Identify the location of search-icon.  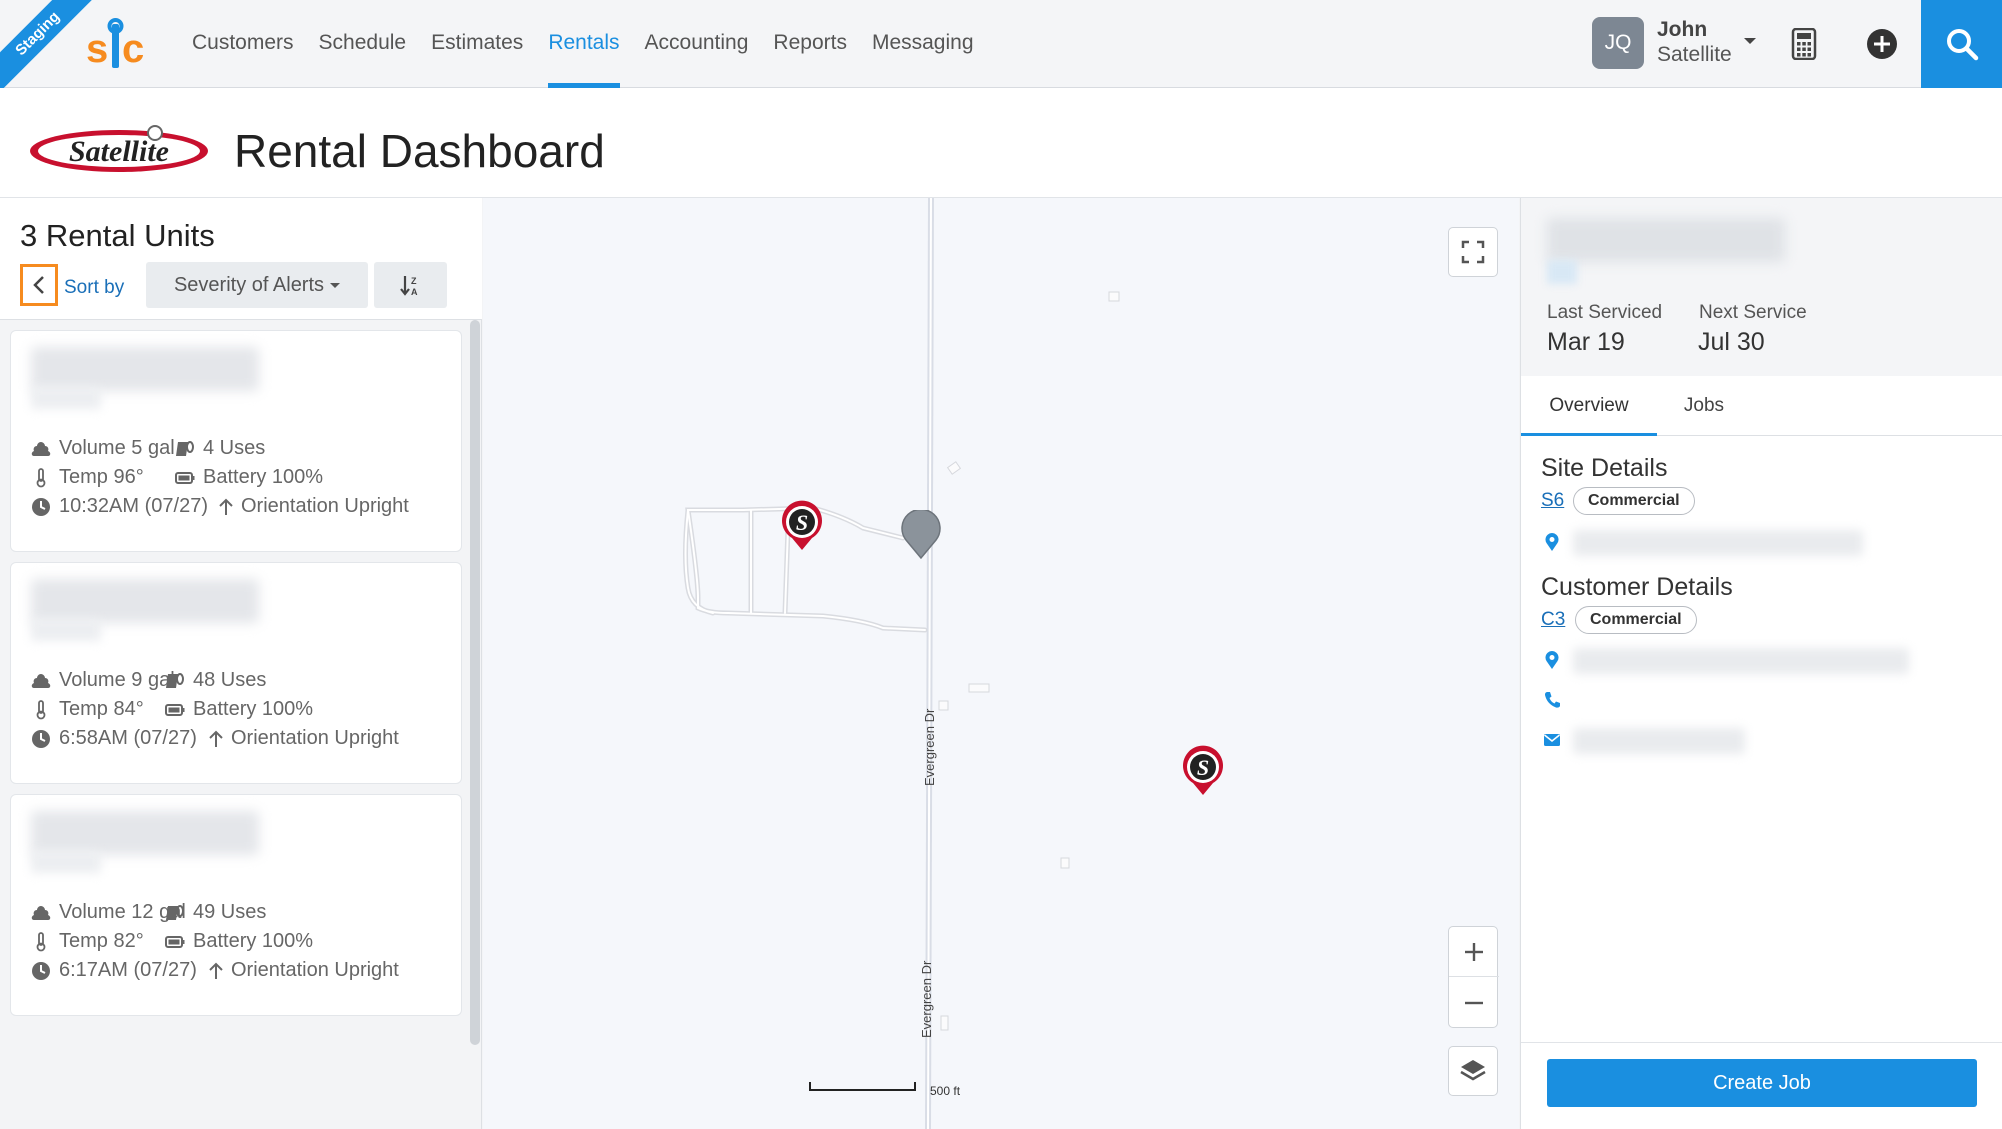
(1962, 45).